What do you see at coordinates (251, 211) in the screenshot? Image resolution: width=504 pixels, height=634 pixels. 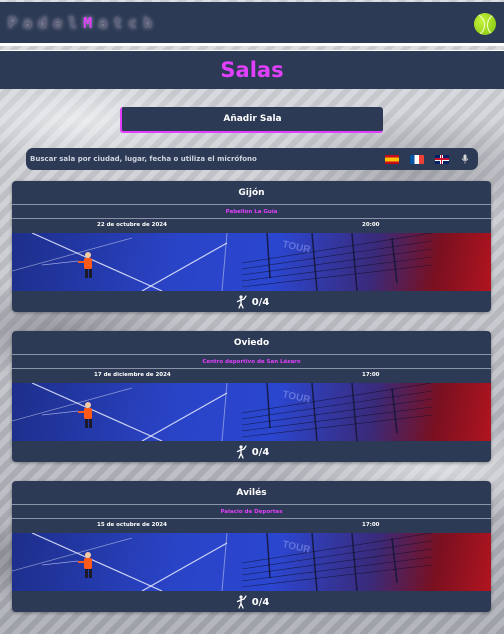 I see `room-venue: Pabellon La Guía` at bounding box center [251, 211].